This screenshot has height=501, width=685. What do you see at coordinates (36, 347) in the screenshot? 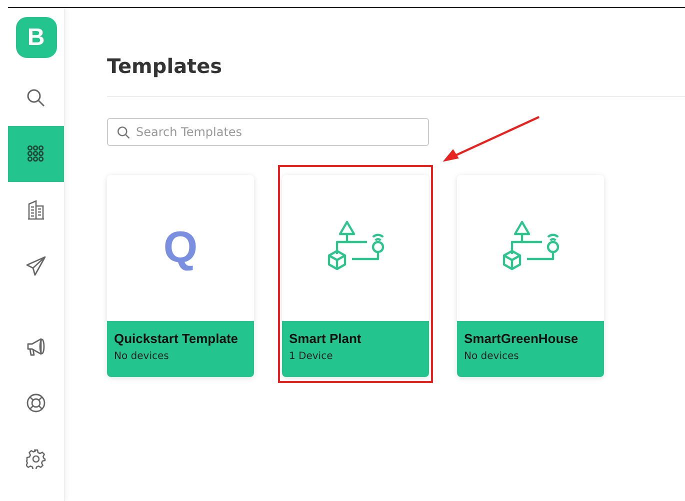
I see `megaphone-icon` at bounding box center [36, 347].